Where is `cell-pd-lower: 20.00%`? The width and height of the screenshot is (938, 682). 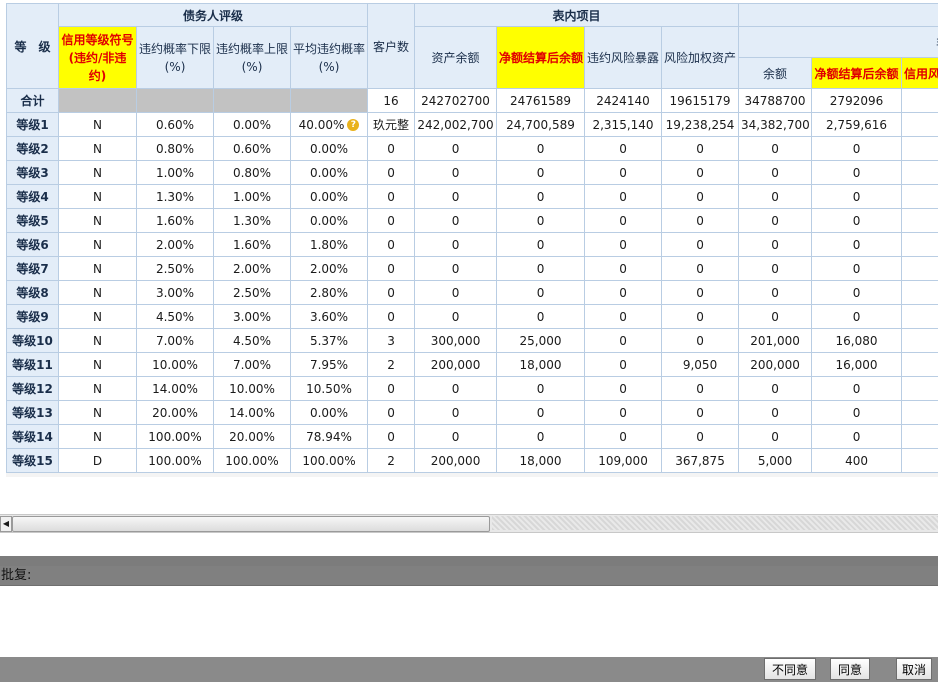 cell-pd-lower: 20.00% is located at coordinates (175, 412).